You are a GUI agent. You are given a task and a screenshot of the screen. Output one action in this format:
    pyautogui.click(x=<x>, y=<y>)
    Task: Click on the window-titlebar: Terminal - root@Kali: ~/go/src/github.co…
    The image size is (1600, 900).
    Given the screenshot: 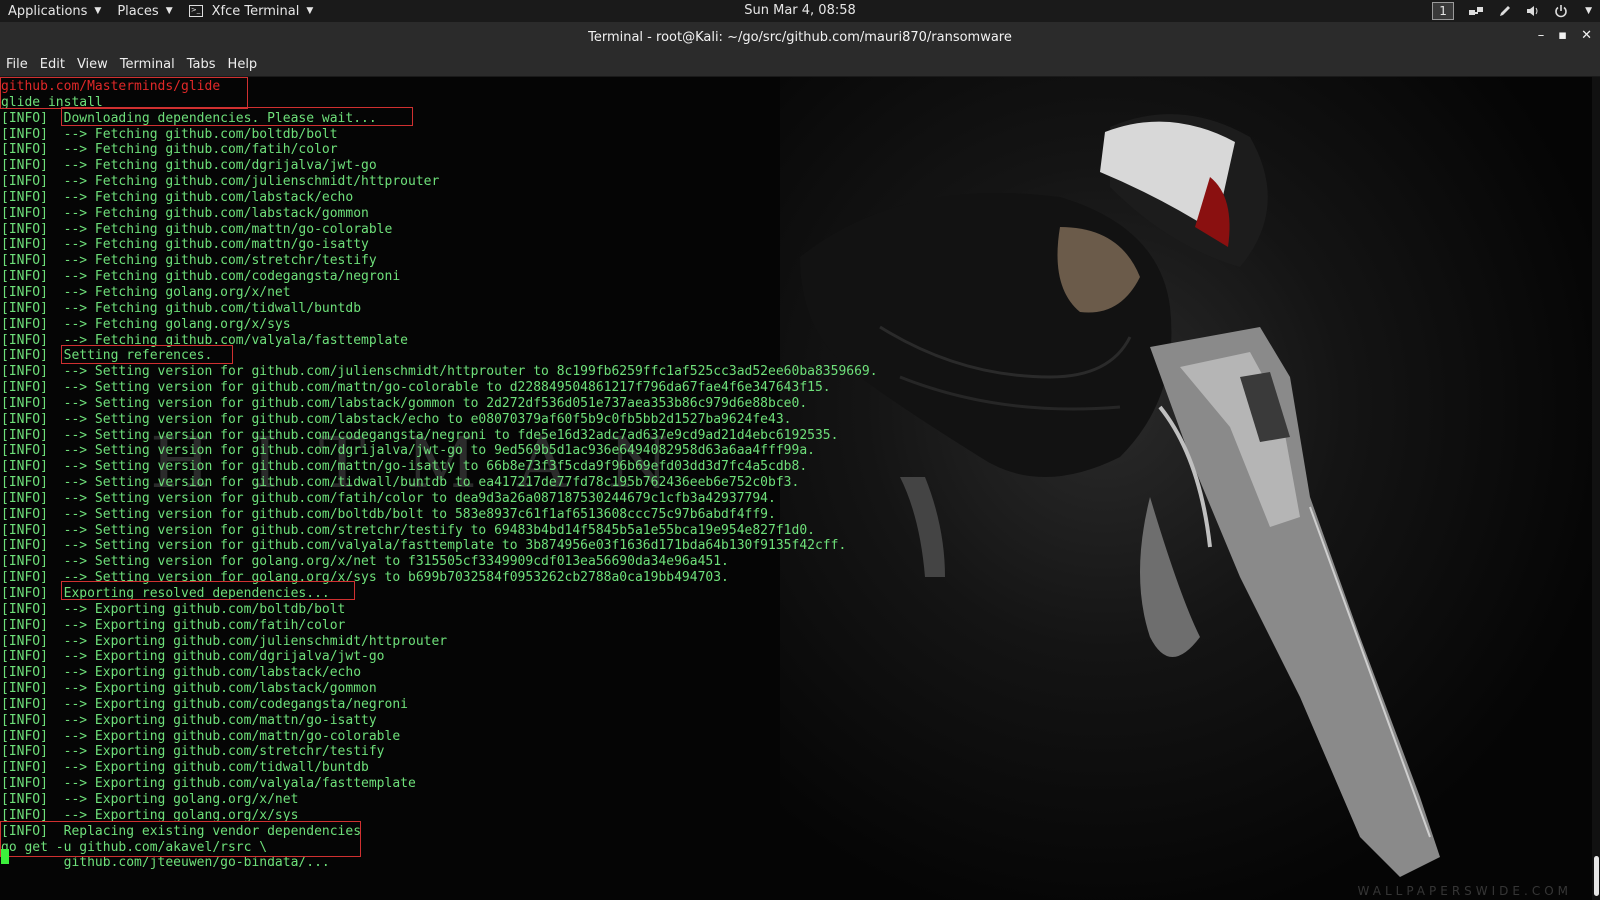 What is the action you would take?
    pyautogui.click(x=800, y=37)
    